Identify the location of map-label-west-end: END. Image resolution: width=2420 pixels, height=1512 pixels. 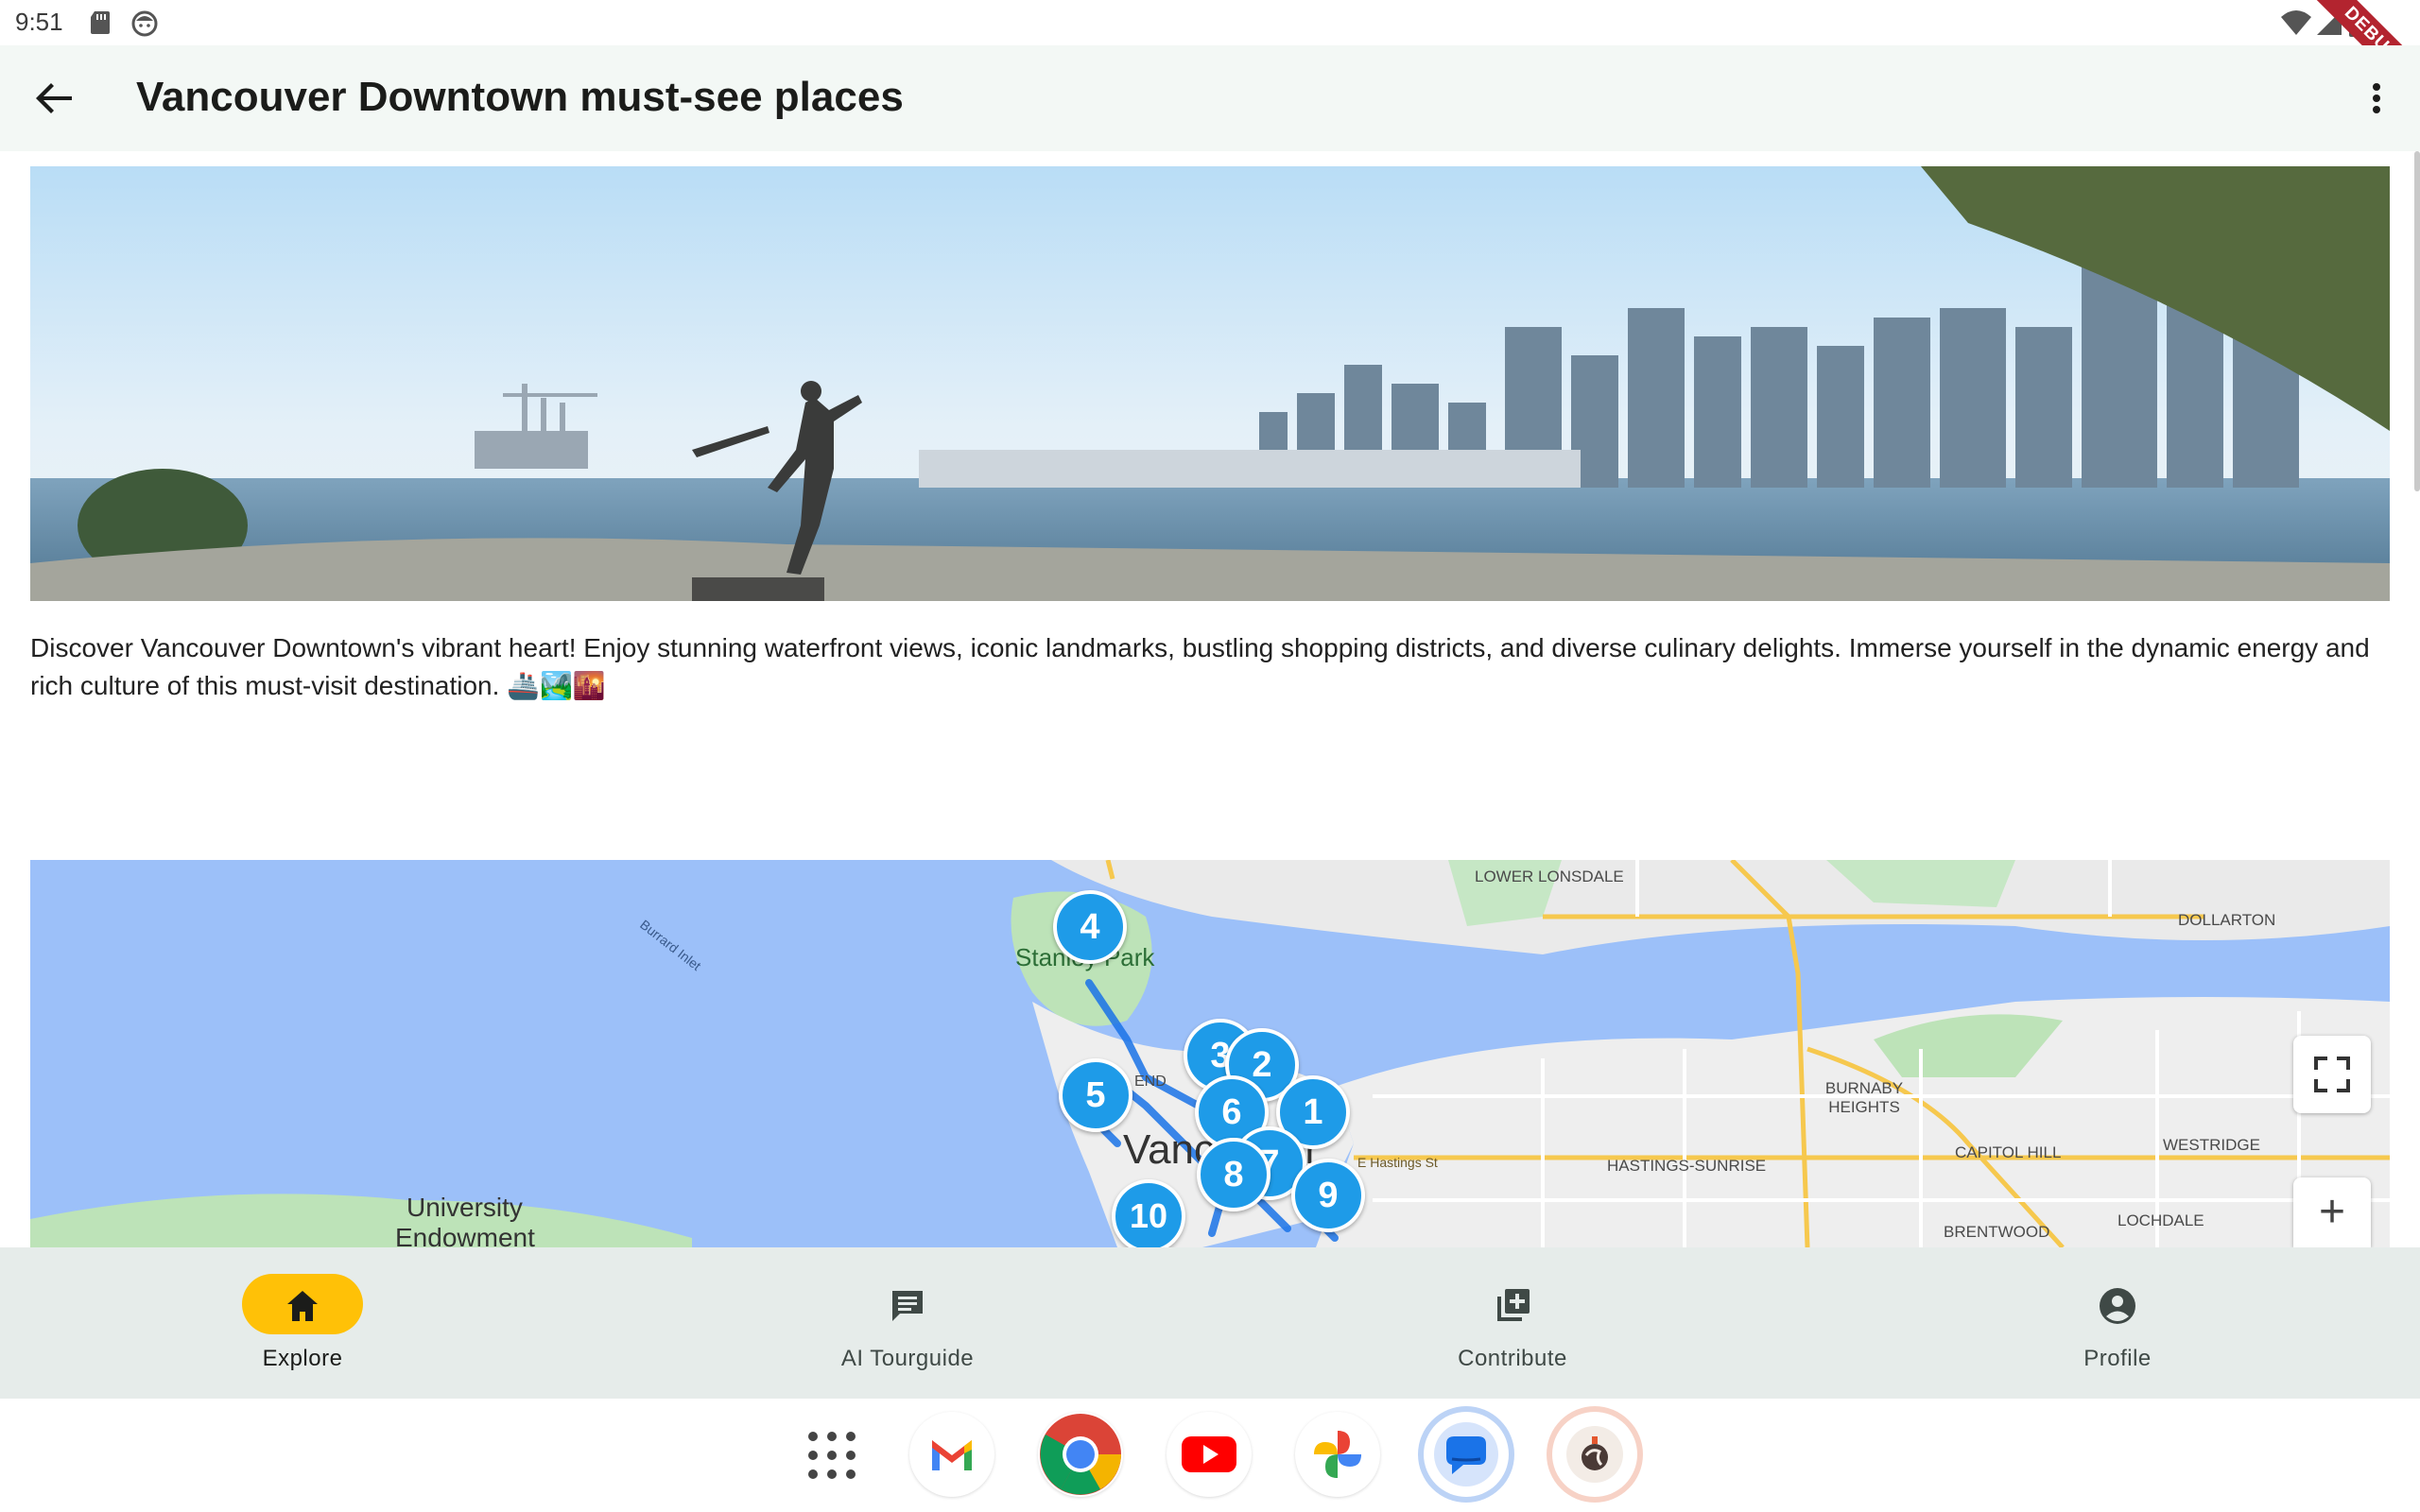
(1150, 1082).